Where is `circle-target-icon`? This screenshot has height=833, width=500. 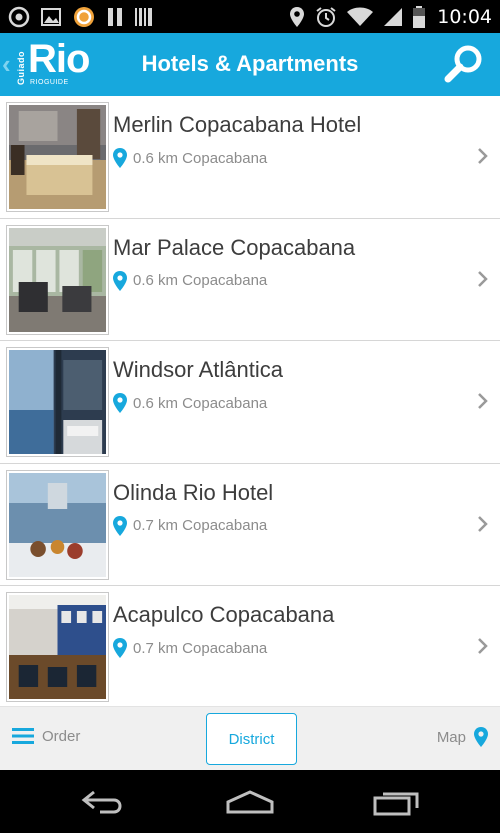
circle-target-icon is located at coordinates (19, 17).